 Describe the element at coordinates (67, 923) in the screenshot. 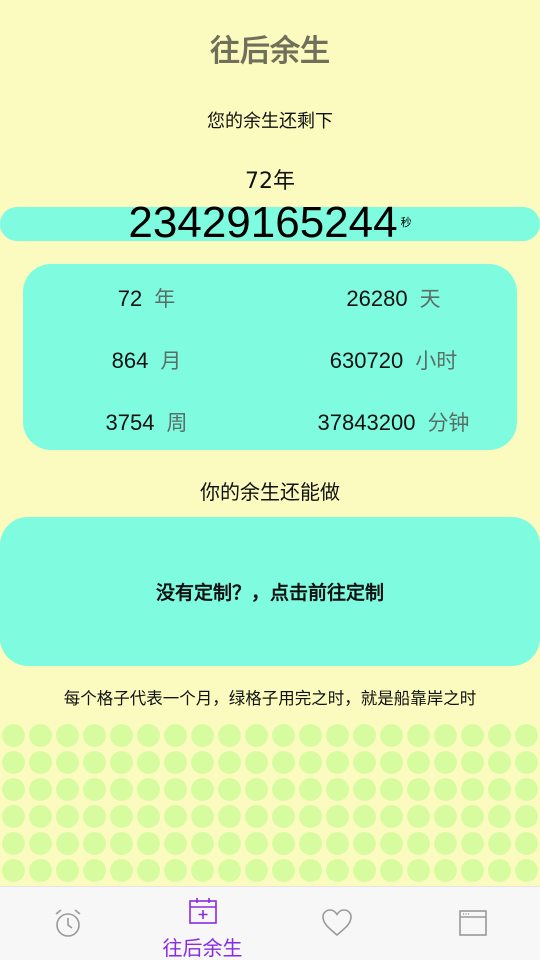

I see `tab-alarm` at that location.